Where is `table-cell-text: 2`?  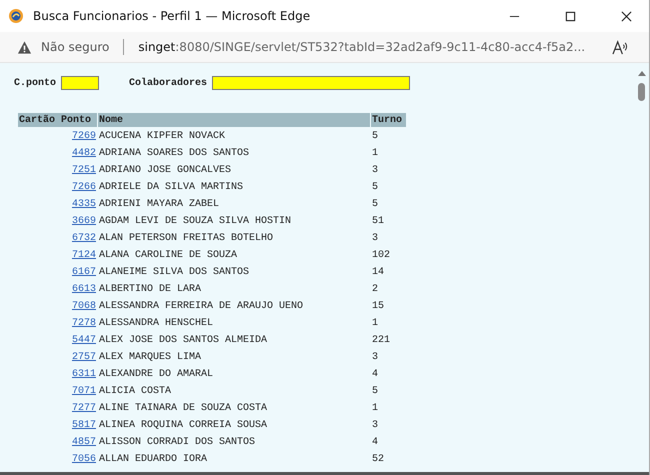
table-cell-text: 2 is located at coordinates (375, 289).